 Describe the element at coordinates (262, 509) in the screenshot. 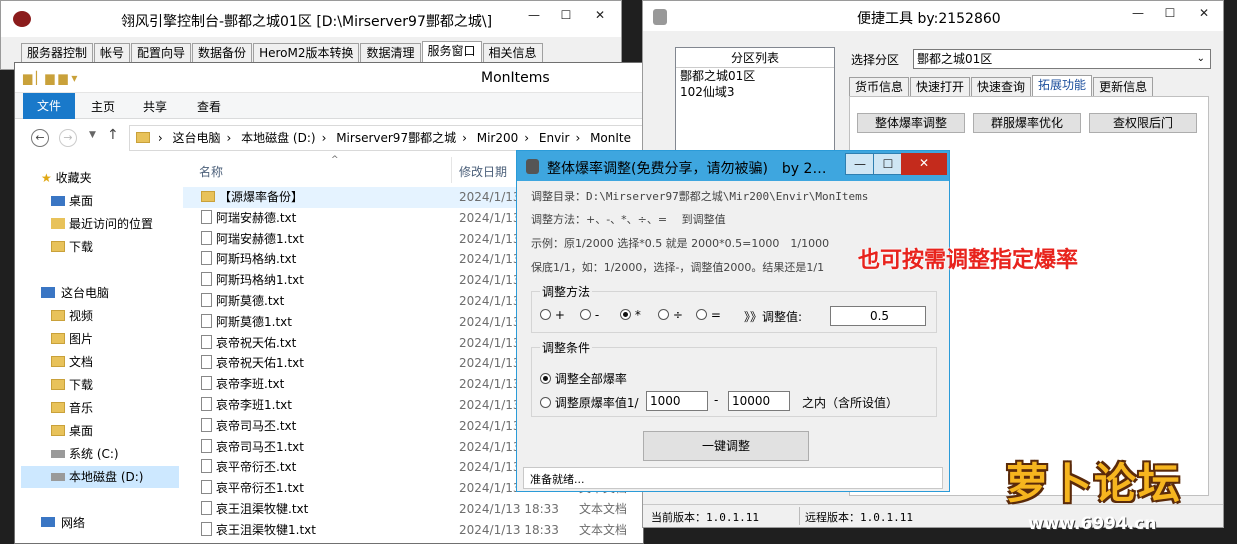

I see `file-name: 哀王沮渠牧犍.txt` at that location.